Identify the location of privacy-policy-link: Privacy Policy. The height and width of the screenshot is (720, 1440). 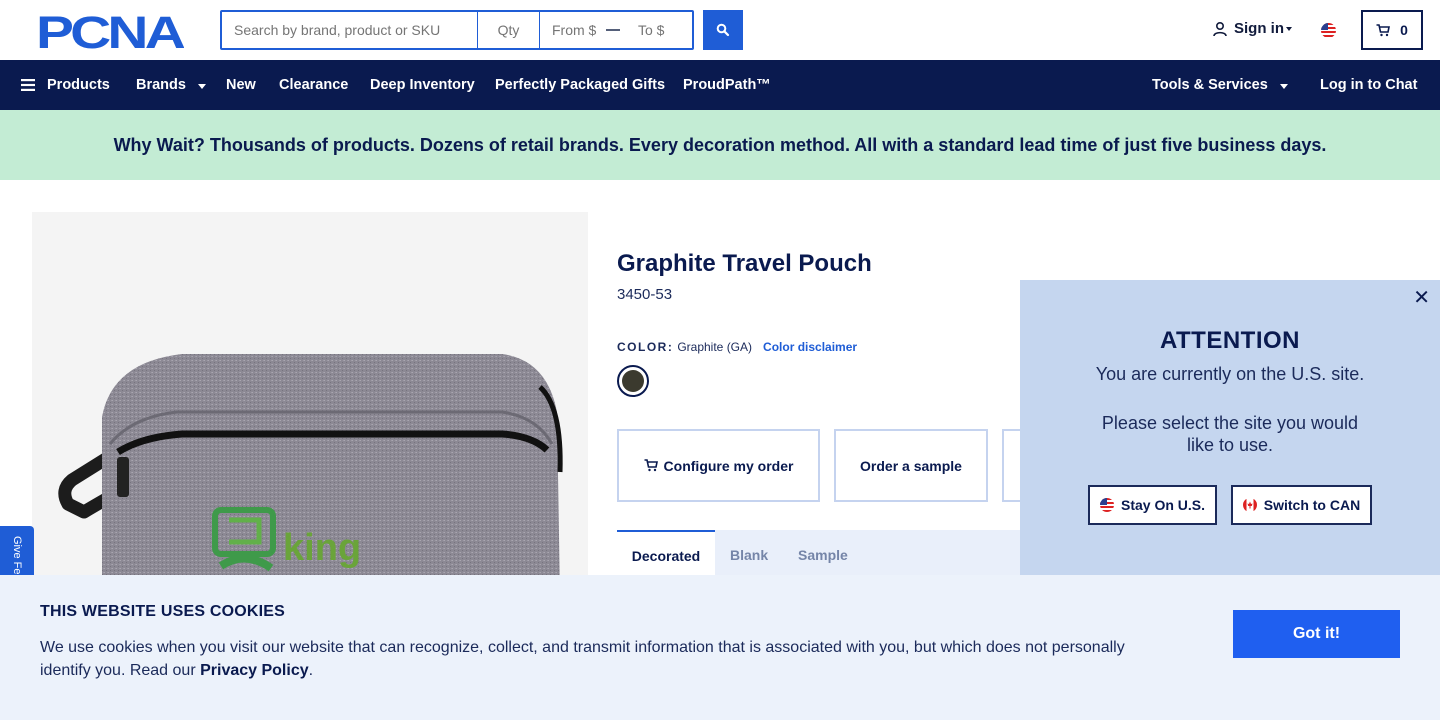
(254, 670).